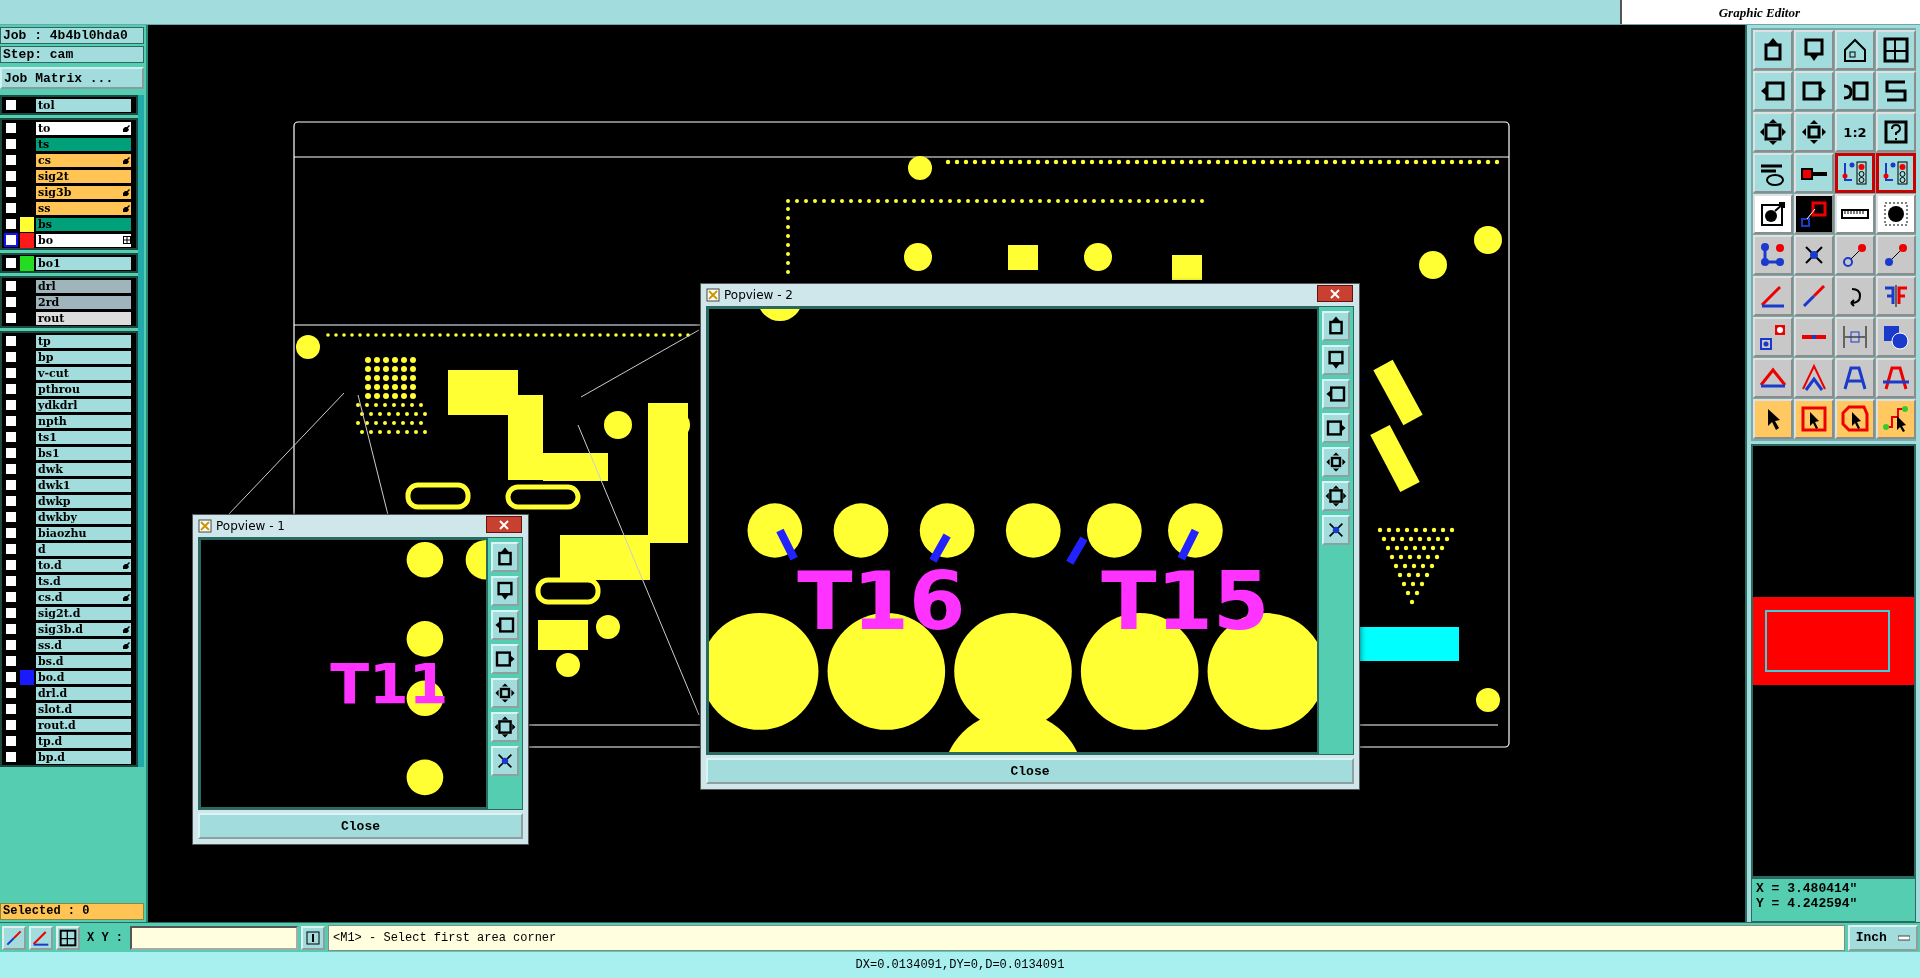  Describe the element at coordinates (83, 208) in the screenshot. I see `layer-name: ss` at that location.